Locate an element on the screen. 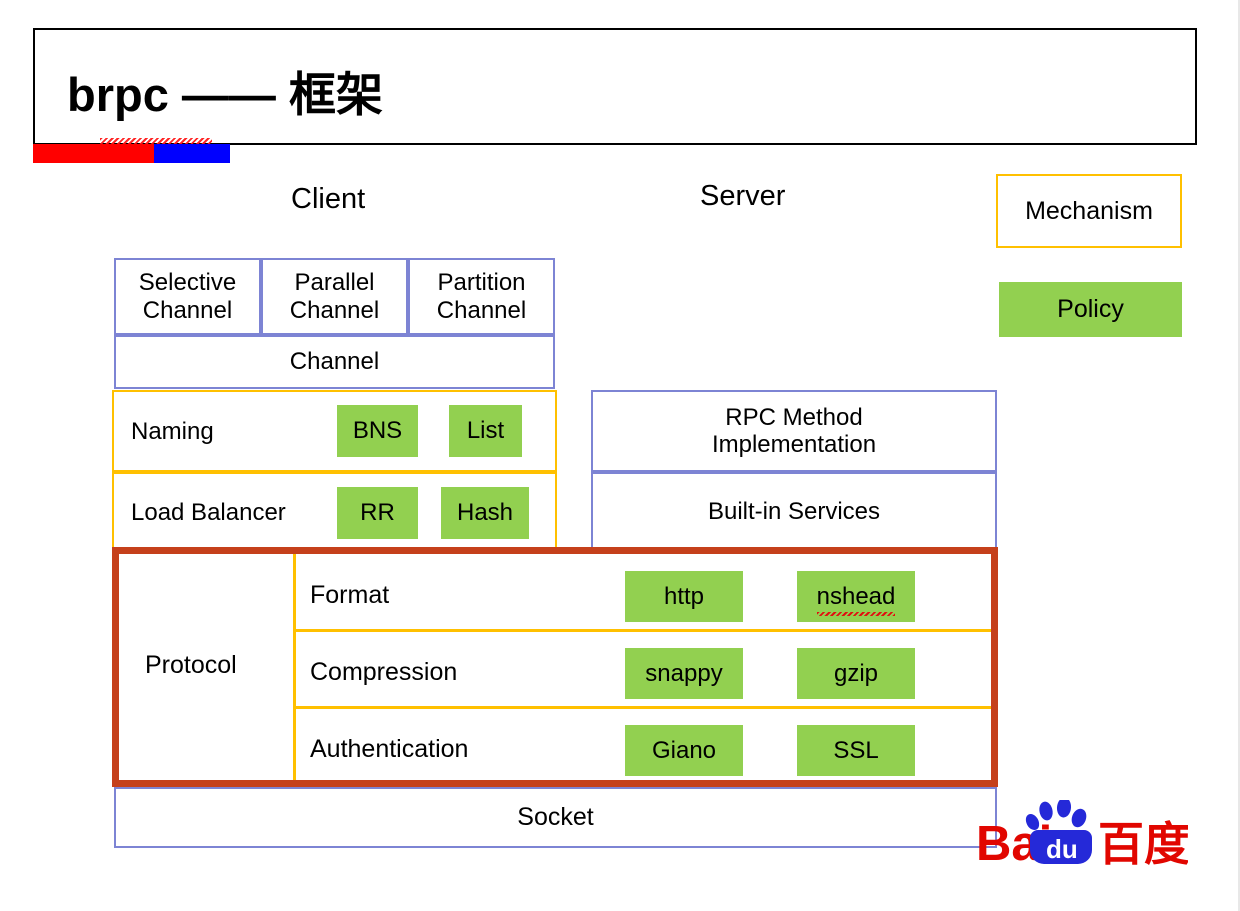 The height and width of the screenshot is (911, 1240). chip-nshead: nshead is located at coordinates (856, 596).